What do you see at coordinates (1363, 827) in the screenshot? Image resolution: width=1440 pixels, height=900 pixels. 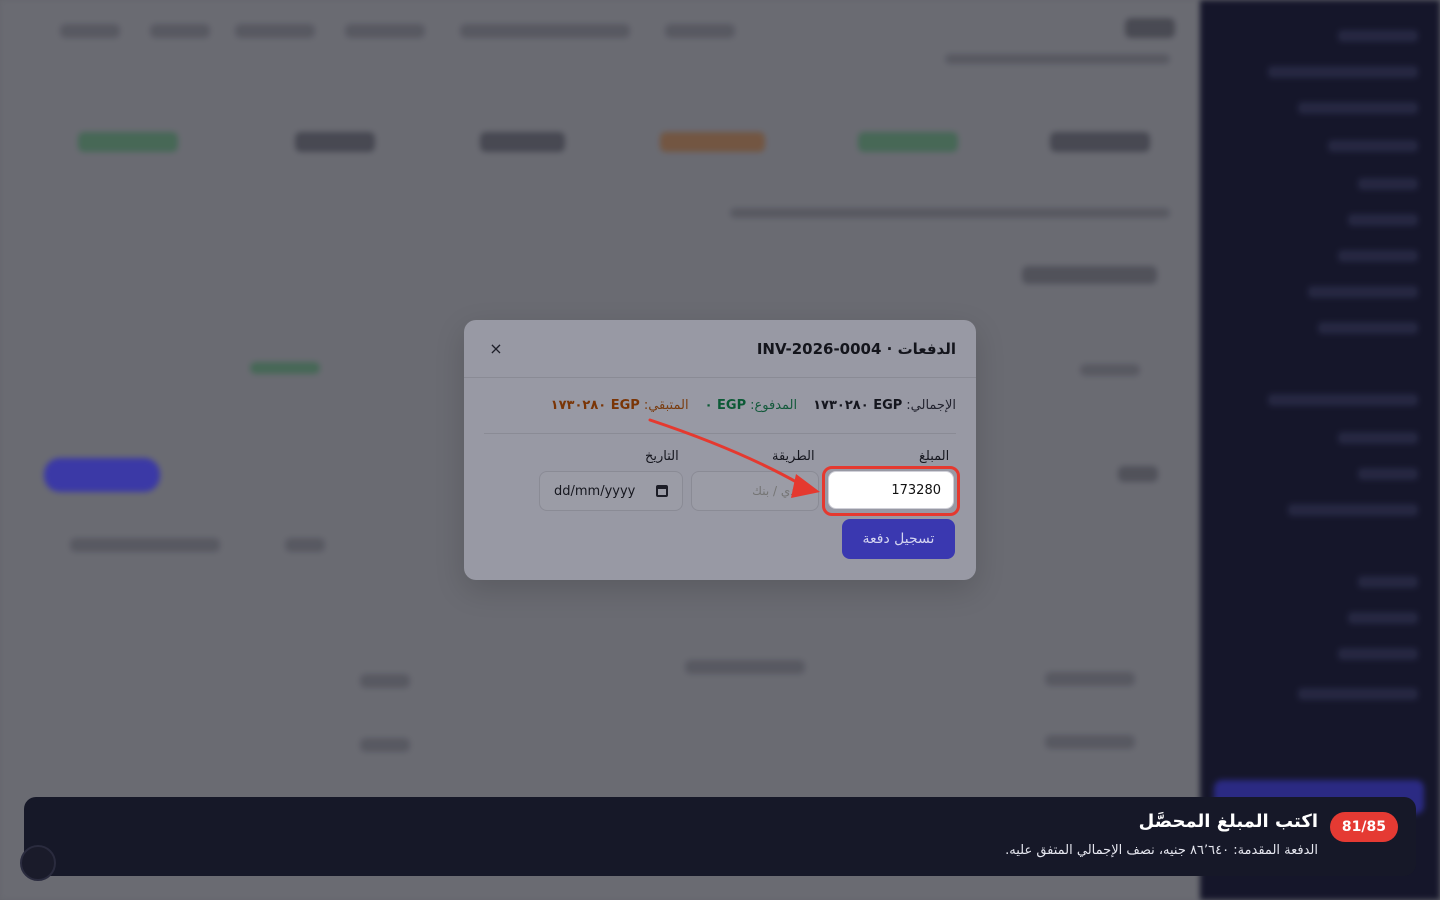 I see `step-counter-badge: 81/85` at bounding box center [1363, 827].